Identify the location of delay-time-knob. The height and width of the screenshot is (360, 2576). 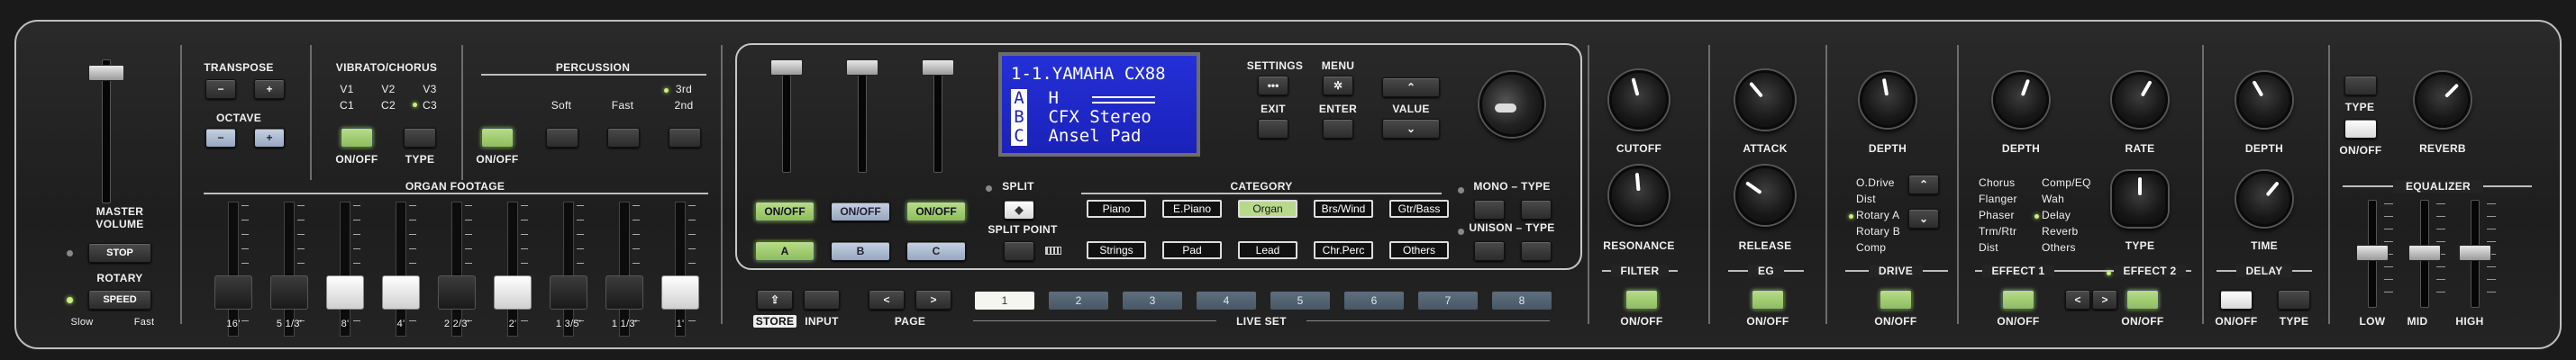
(2264, 199).